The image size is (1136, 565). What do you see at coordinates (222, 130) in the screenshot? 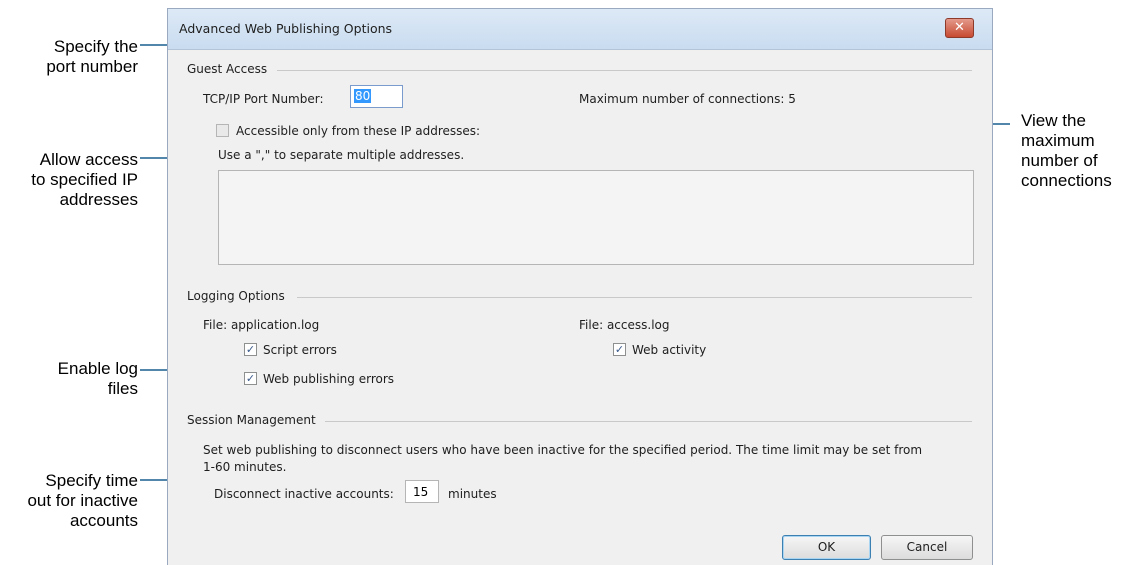
I see `ip-restrict-checkbox` at bounding box center [222, 130].